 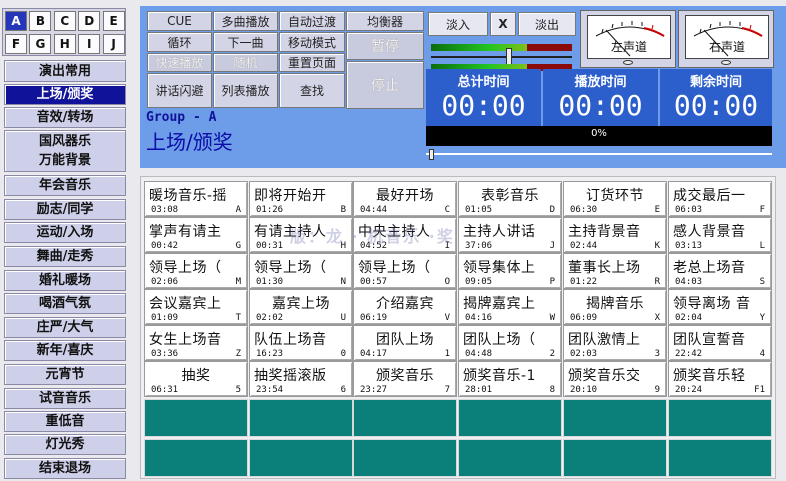 I want to click on search-button: 查找, so click(x=312, y=90).